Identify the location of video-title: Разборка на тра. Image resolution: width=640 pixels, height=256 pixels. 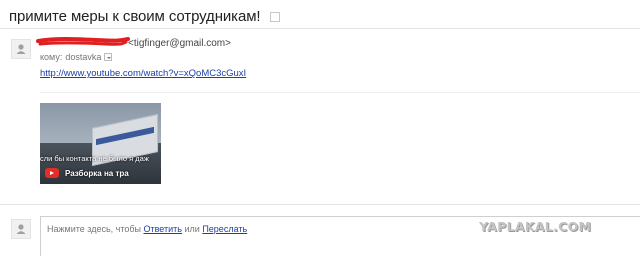
(97, 173).